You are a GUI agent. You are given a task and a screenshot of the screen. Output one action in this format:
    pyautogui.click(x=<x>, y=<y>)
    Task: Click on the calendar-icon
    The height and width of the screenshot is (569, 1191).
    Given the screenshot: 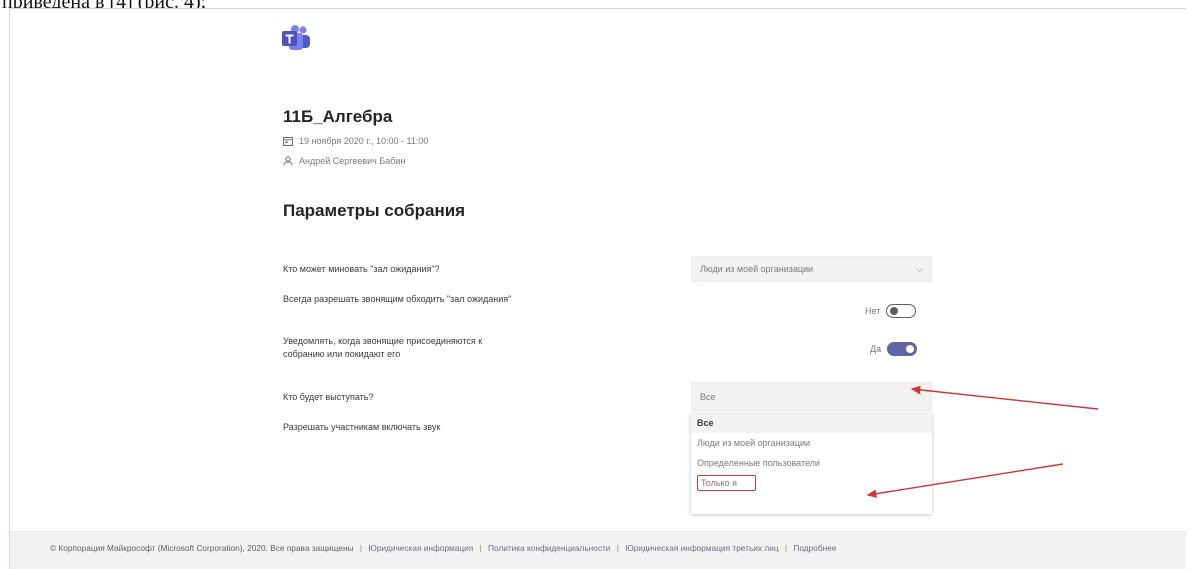 What is the action you would take?
    pyautogui.click(x=288, y=141)
    